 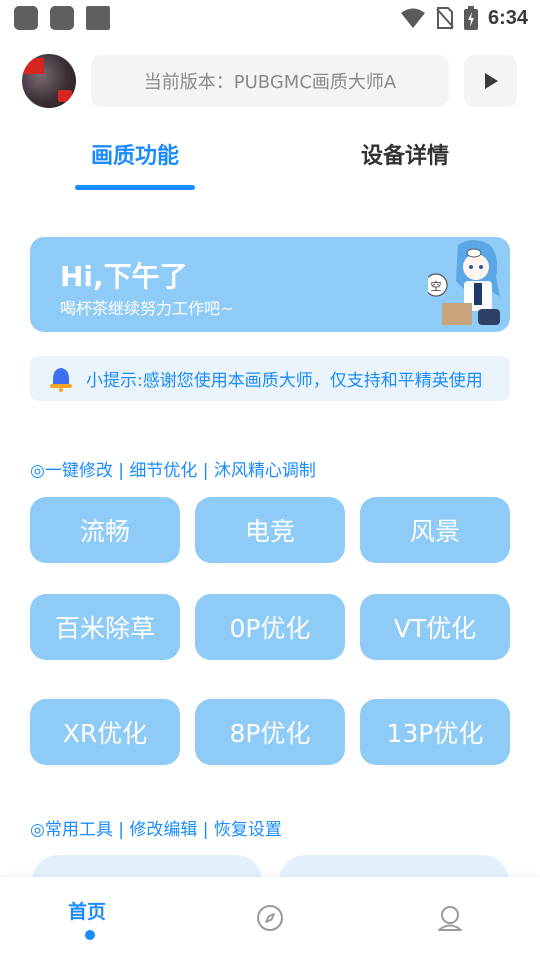 What do you see at coordinates (147, 308) in the screenshot?
I see `greeting-subtitle: 喝杯茶继续努力工作吧~` at bounding box center [147, 308].